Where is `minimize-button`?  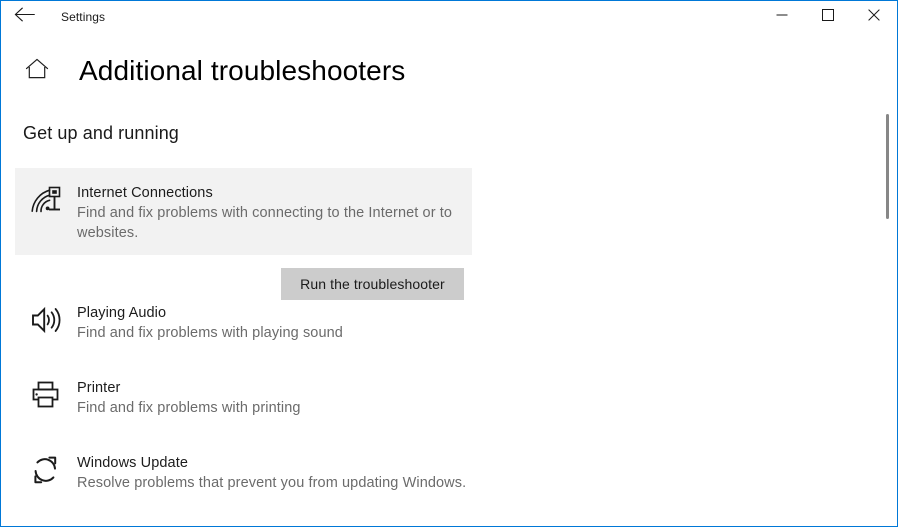
minimize-button is located at coordinates (782, 16).